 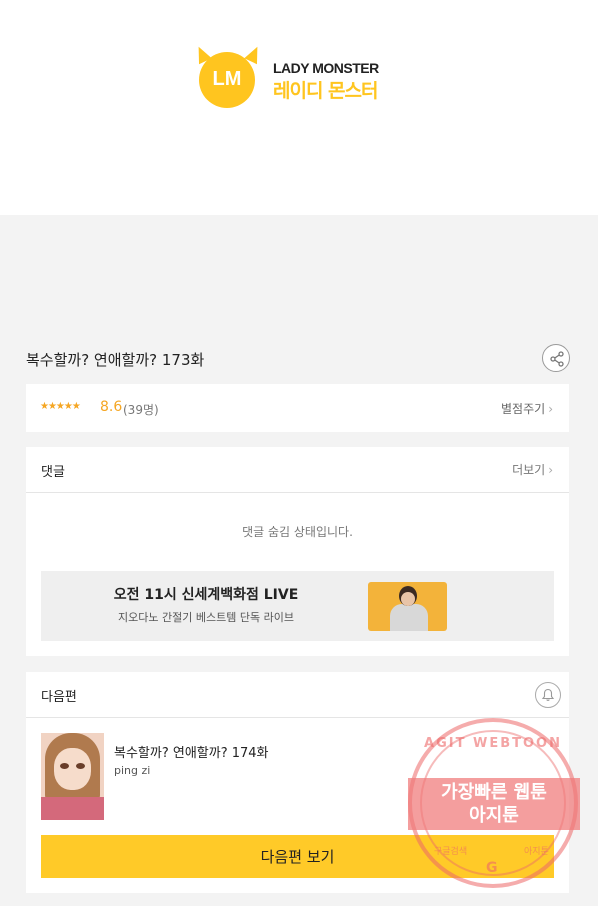 I want to click on next-episode-title: 복수할까? 연애할까? 174화, so click(x=191, y=751).